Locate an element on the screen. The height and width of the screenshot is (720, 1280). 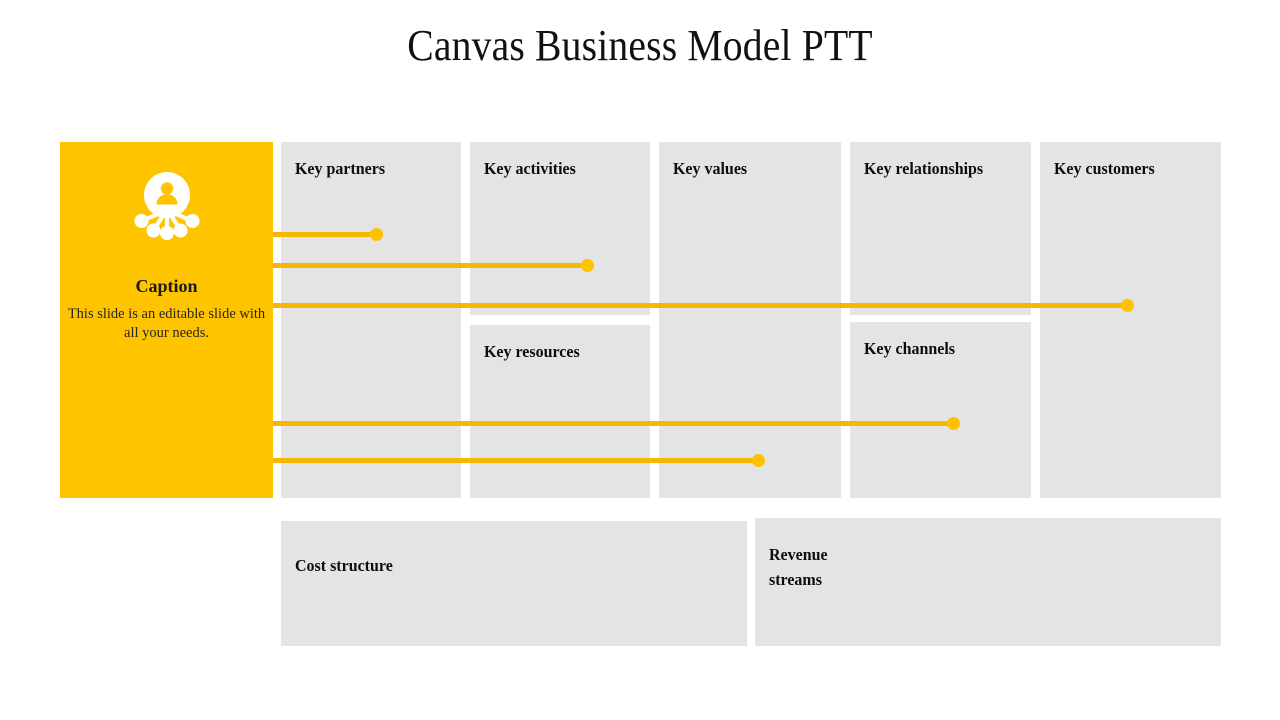
block-key-customers-label: Key customers is located at coordinates (1104, 168).